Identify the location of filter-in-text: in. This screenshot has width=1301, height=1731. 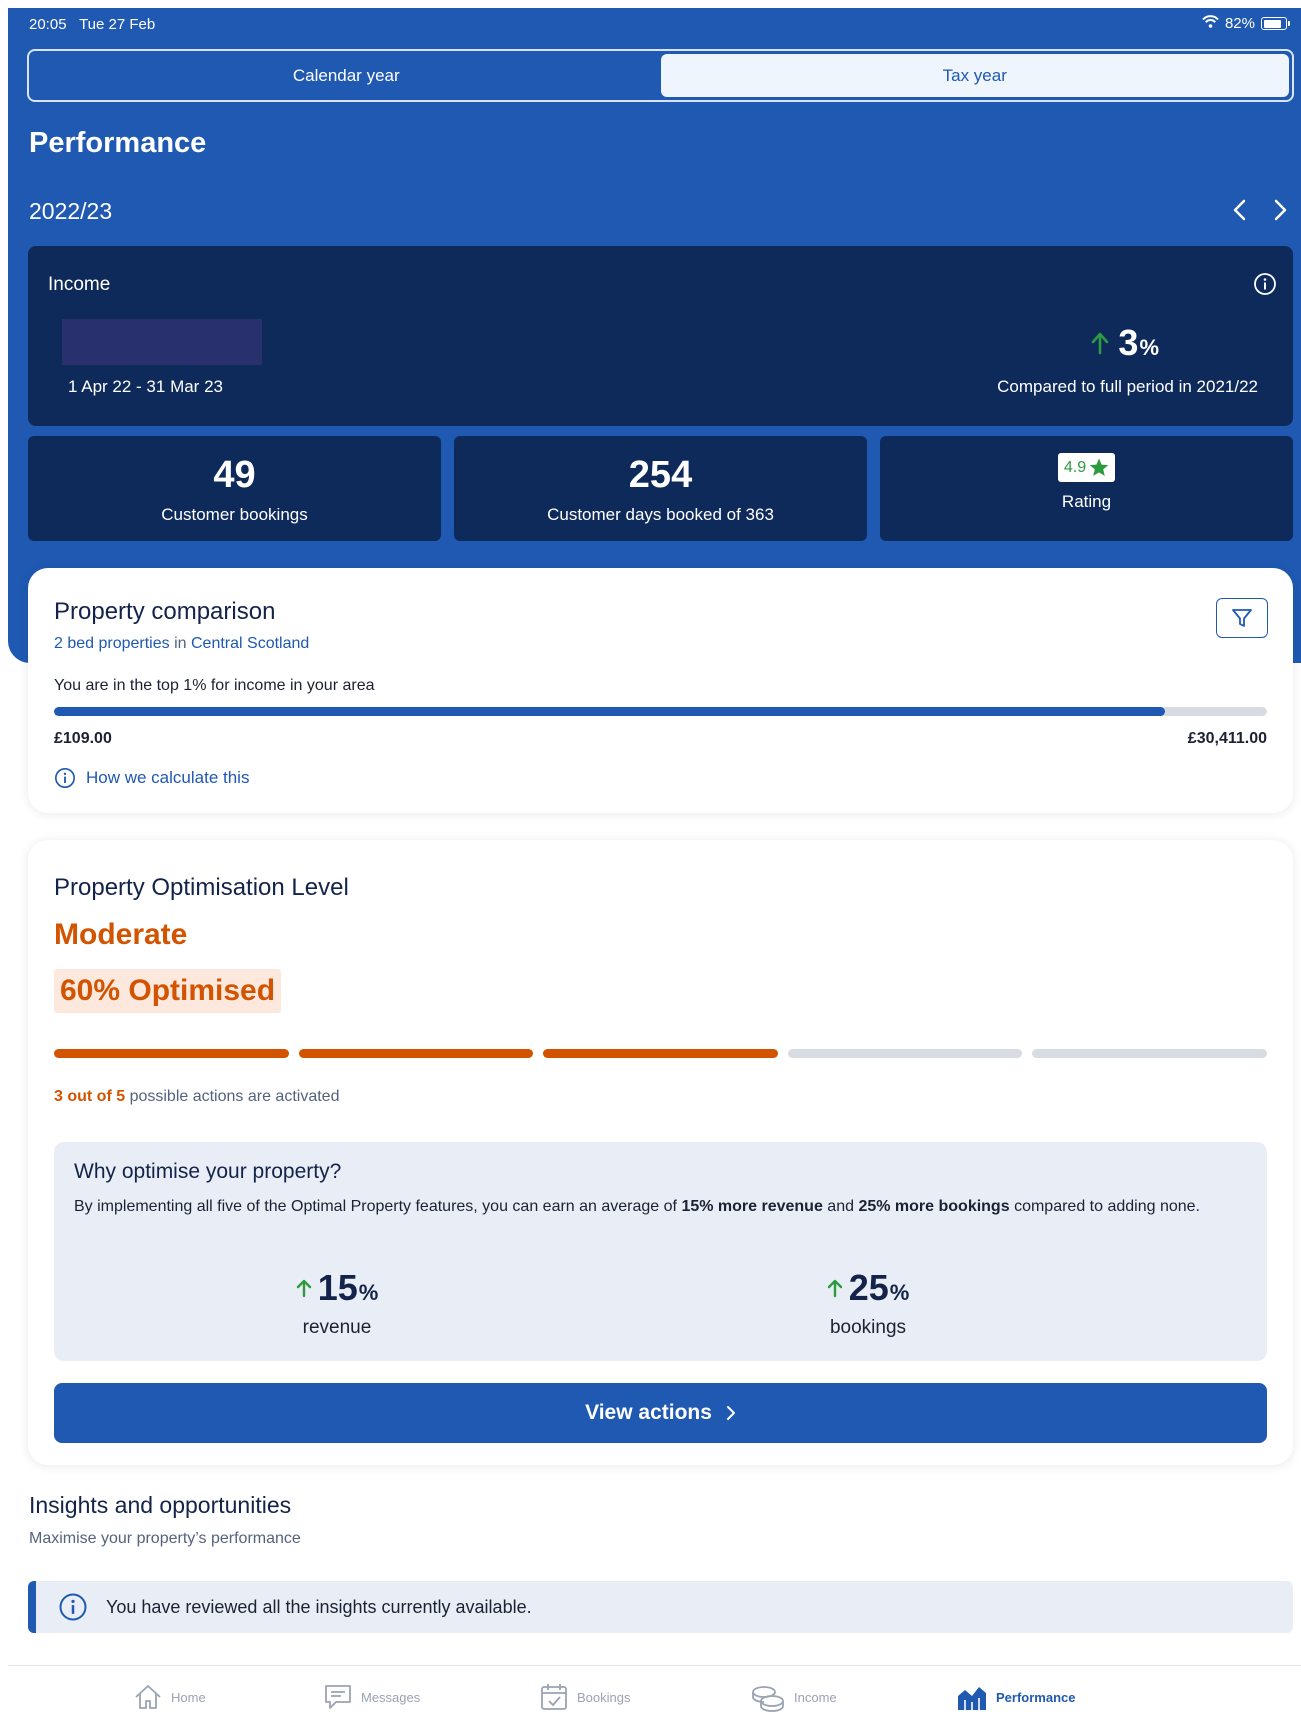
(180, 643).